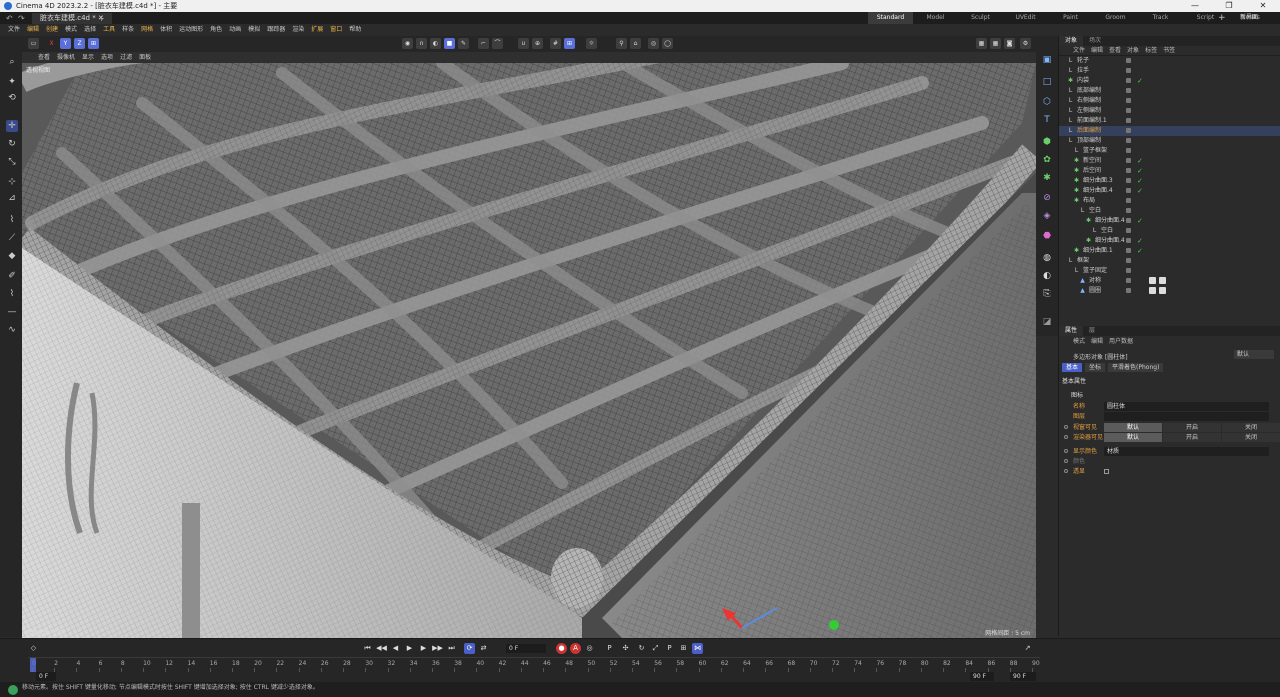  What do you see at coordinates (33, 43) in the screenshot?
I see `undo-view-icon: ▭` at bounding box center [33, 43].